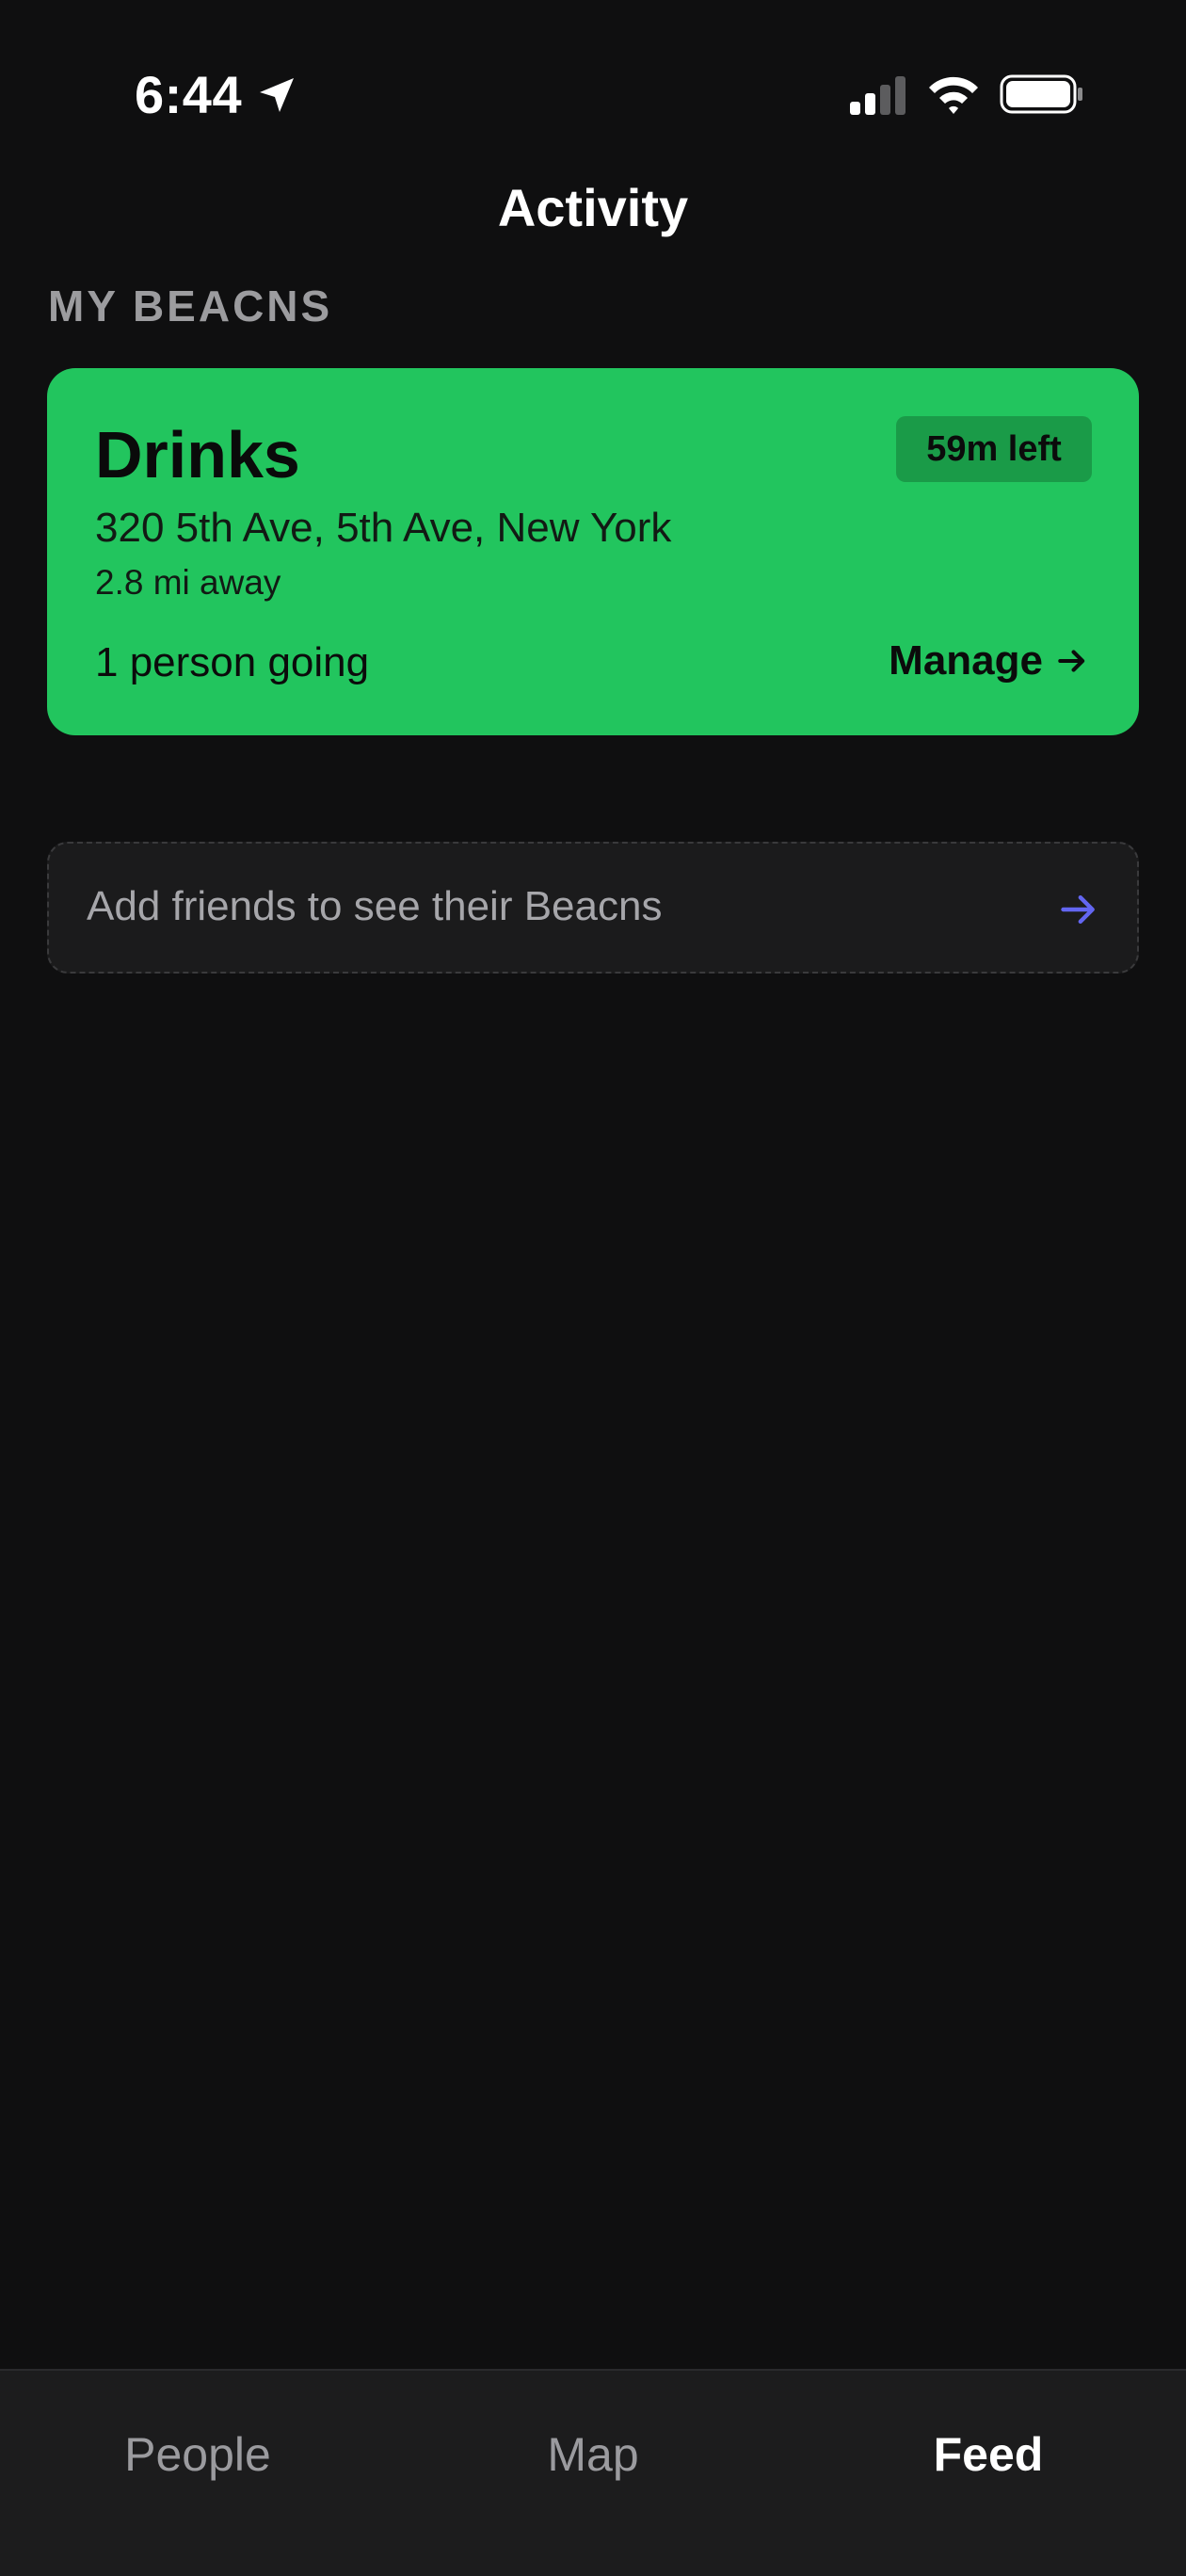  Describe the element at coordinates (966, 660) in the screenshot. I see `manage-label: Manage` at that location.